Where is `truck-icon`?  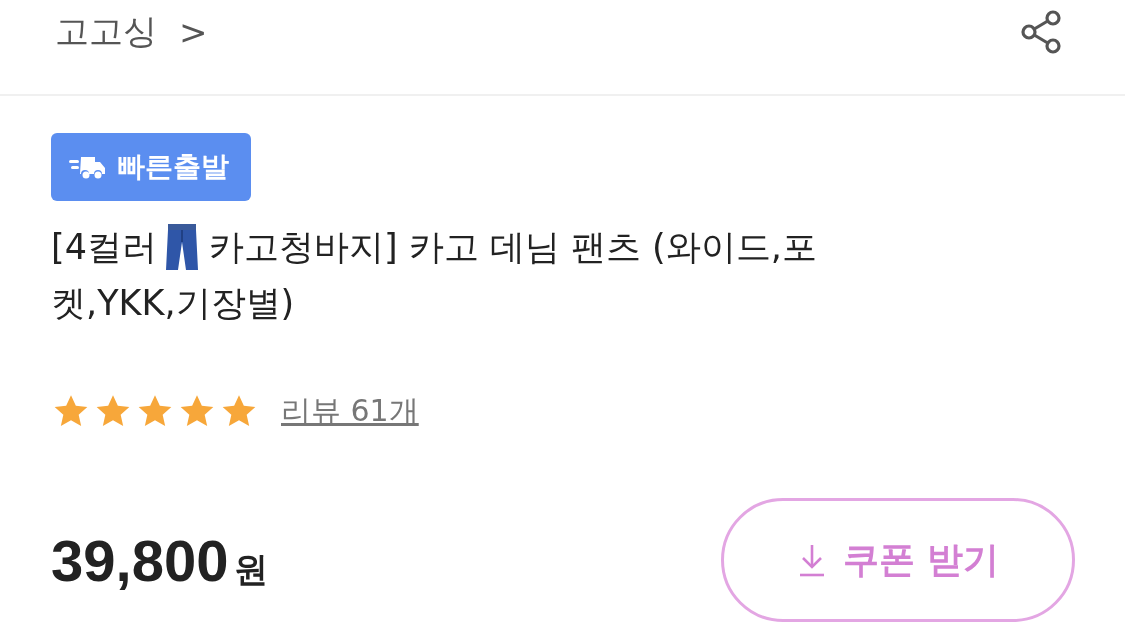
truck-icon is located at coordinates (88, 167).